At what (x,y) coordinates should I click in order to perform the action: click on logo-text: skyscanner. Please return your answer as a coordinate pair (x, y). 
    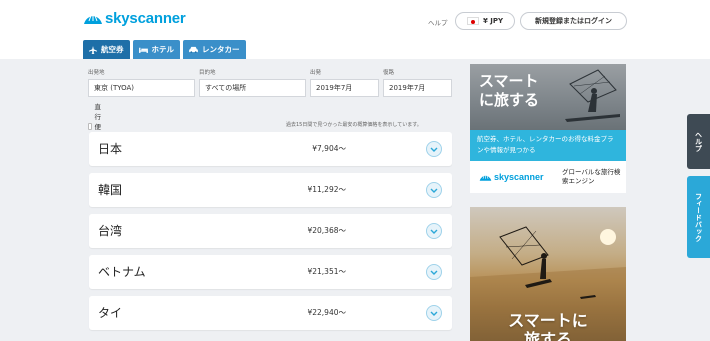
    Looking at the image, I should click on (145, 18).